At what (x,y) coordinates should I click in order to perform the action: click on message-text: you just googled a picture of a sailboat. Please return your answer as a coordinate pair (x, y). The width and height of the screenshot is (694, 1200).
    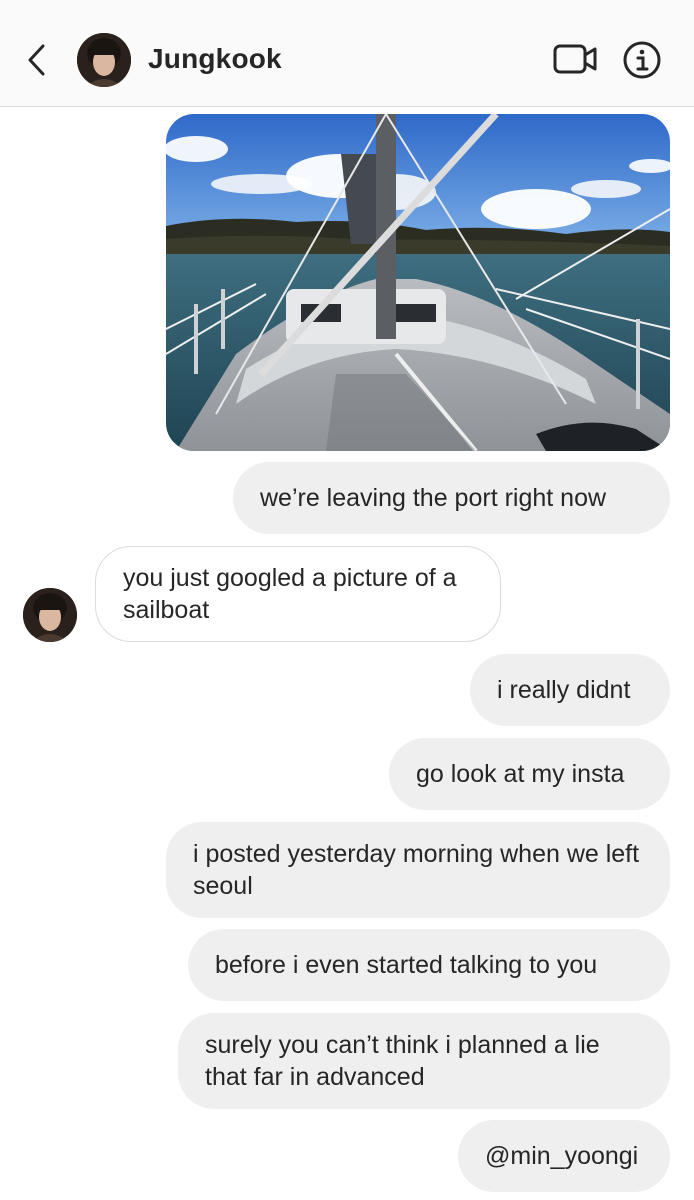
    Looking at the image, I should click on (290, 594).